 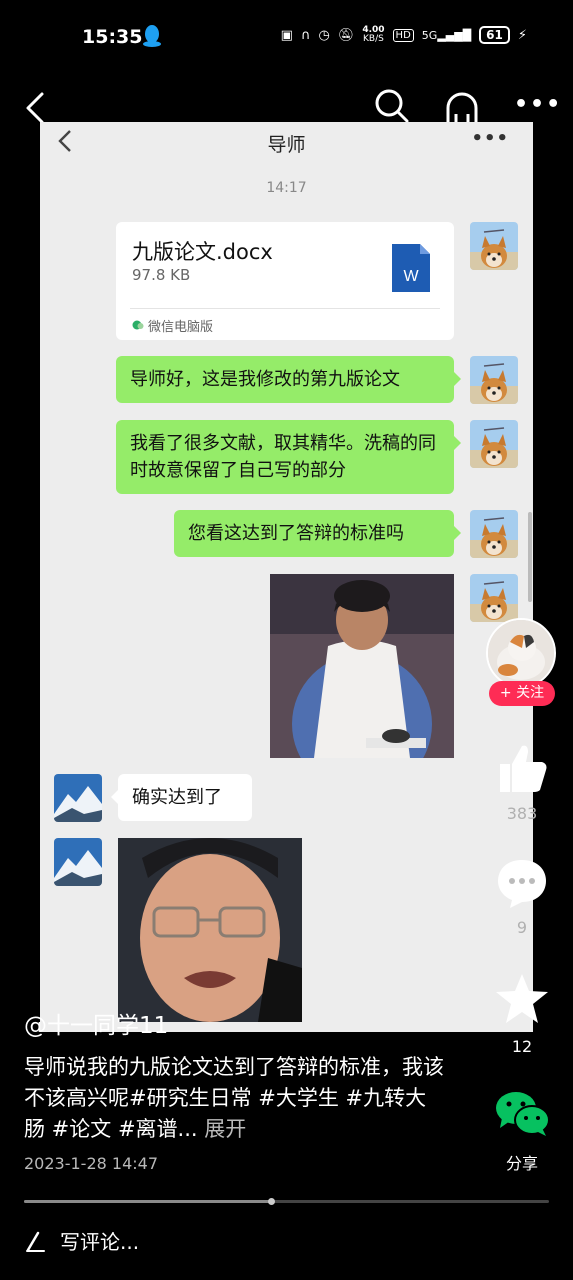 I want to click on chat-title: 导师, so click(x=286, y=145).